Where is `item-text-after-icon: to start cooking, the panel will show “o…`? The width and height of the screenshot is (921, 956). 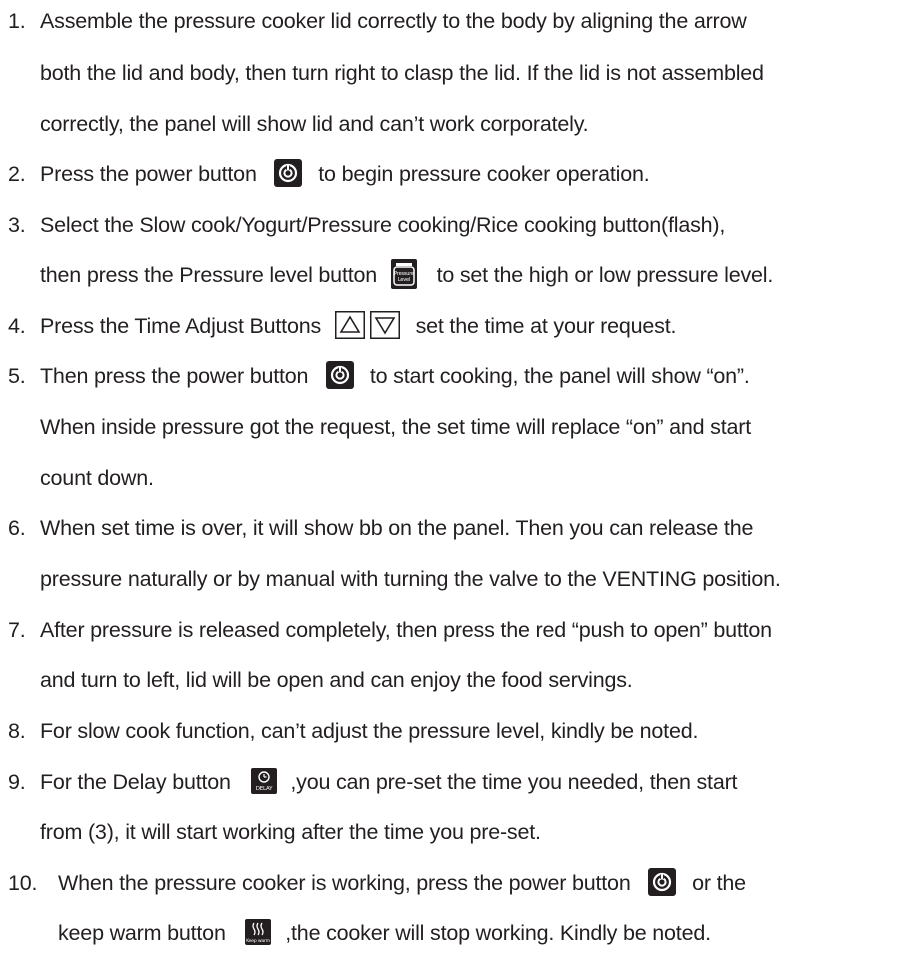 item-text-after-icon: to start cooking, the panel will show “o… is located at coordinates (559, 376).